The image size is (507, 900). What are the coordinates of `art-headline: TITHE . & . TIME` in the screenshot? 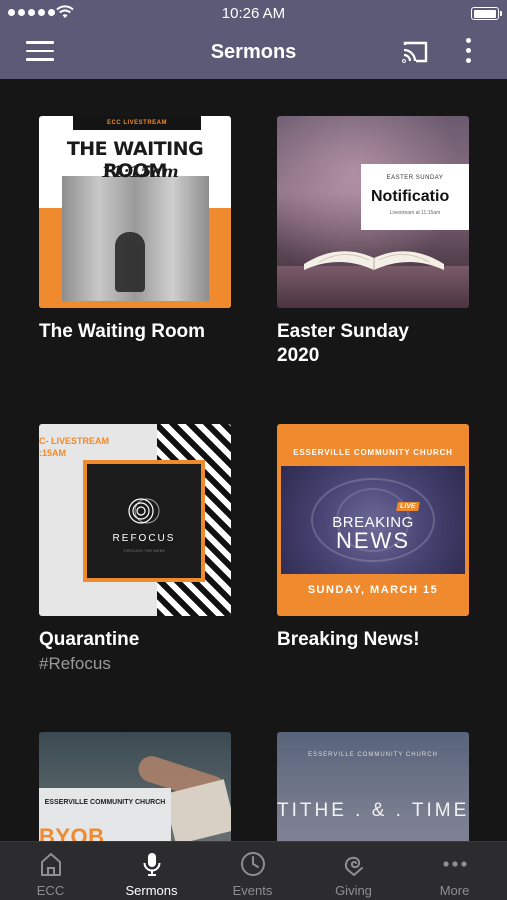 It's located at (373, 810).